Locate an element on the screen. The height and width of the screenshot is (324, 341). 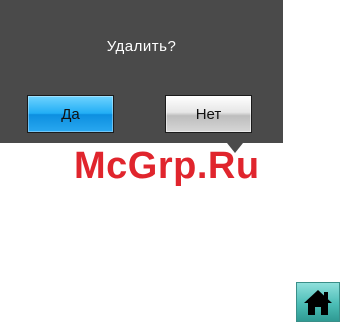
watermark: McGrp.Ru is located at coordinates (167, 166).